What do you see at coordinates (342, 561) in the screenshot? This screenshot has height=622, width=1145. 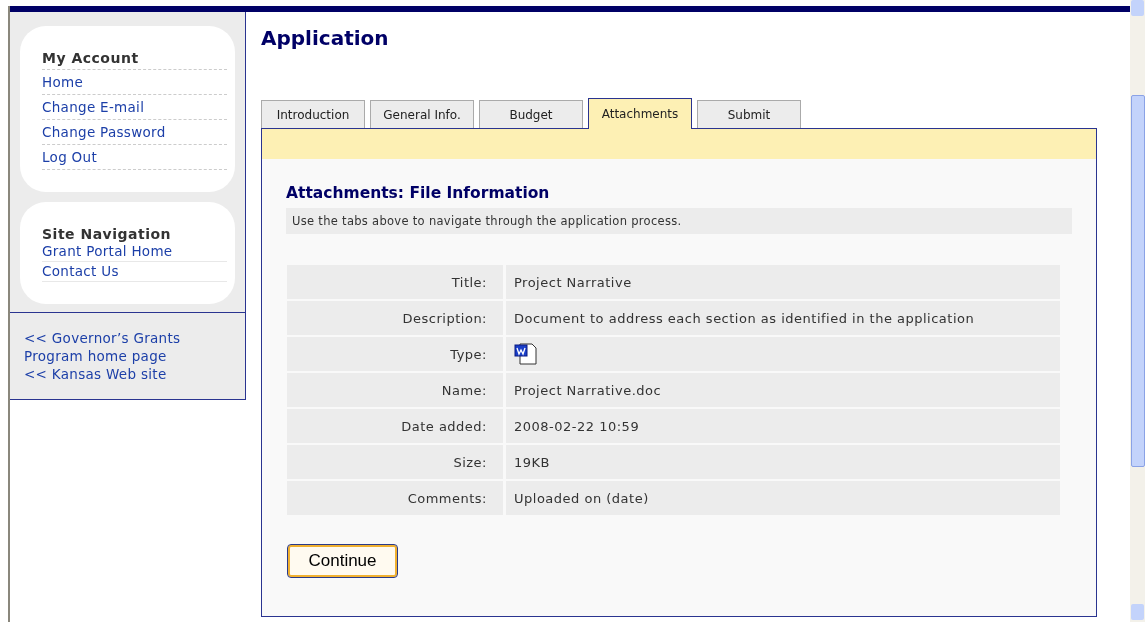 I see `continue-button: Continue` at bounding box center [342, 561].